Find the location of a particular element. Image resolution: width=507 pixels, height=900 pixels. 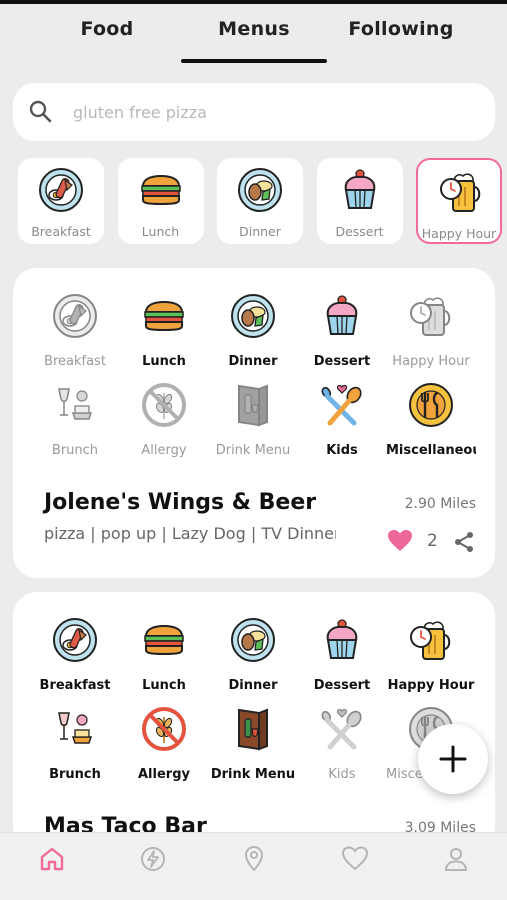

restaurant-name: Jolene's Wings & Beer is located at coordinates (180, 502).